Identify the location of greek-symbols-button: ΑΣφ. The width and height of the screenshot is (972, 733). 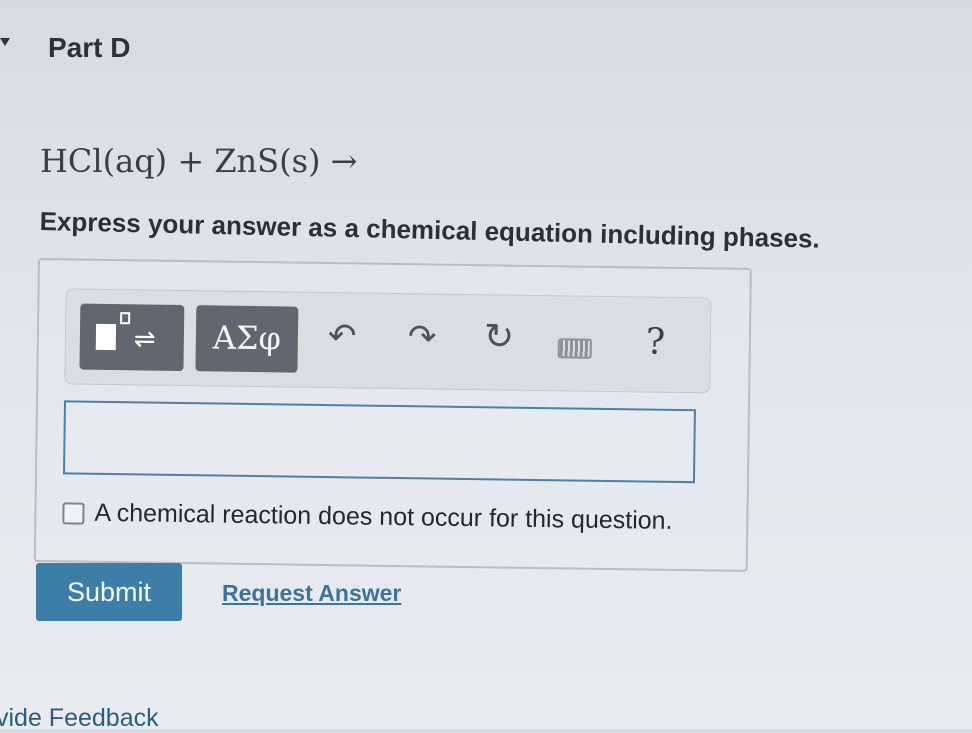
(247, 339).